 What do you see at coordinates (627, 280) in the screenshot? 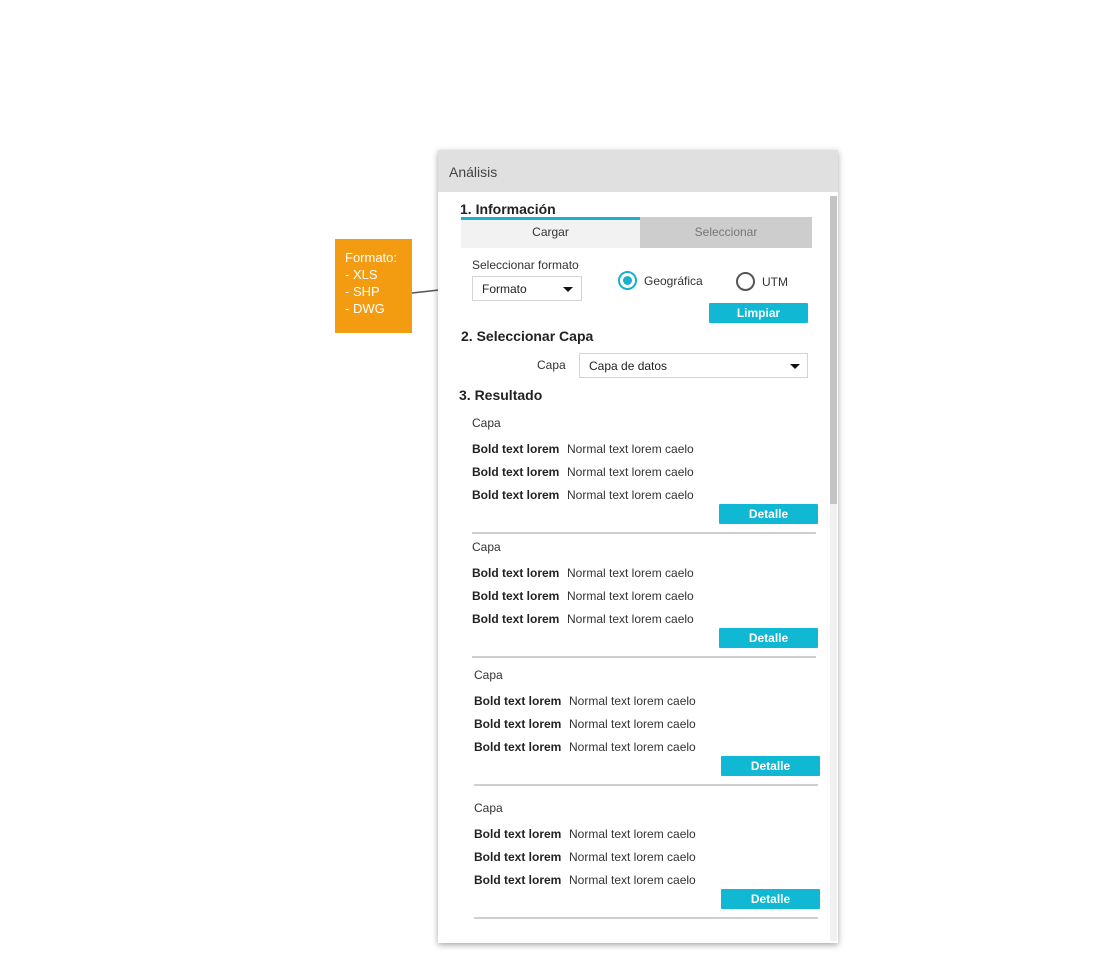
I see `radio-geografica` at bounding box center [627, 280].